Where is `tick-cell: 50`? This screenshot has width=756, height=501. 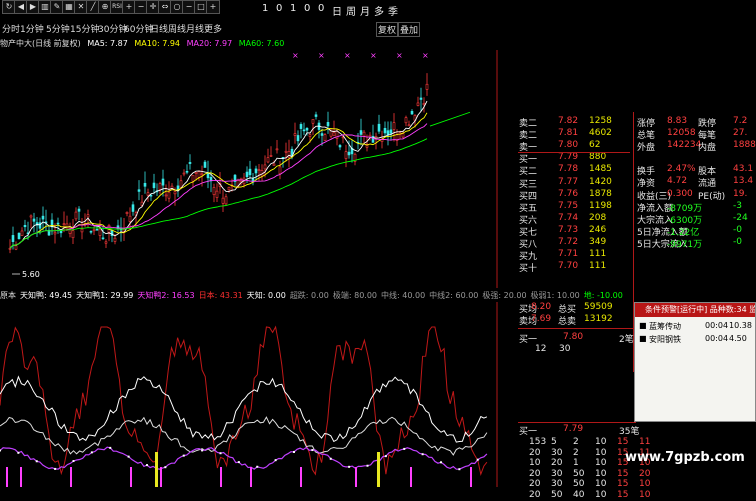
tick-cell: 50 is located at coordinates (557, 494).